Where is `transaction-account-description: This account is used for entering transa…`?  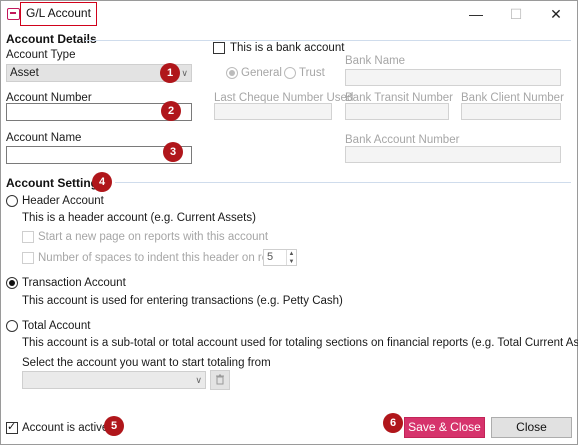 transaction-account-description: This account is used for entering transa… is located at coordinates (182, 301).